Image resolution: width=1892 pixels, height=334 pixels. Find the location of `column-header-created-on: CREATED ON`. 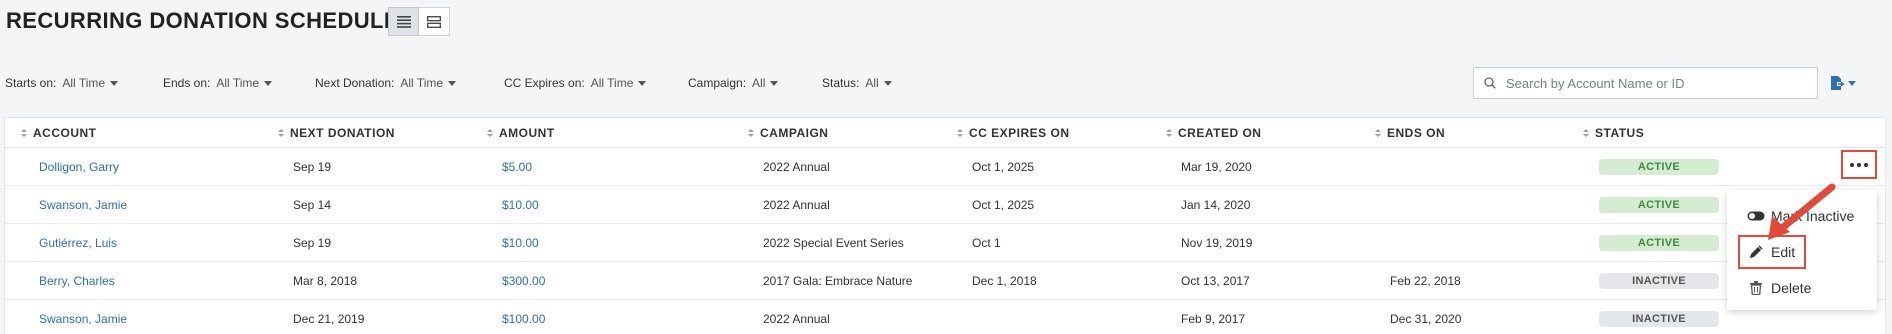

column-header-created-on: CREATED ON is located at coordinates (1213, 133).